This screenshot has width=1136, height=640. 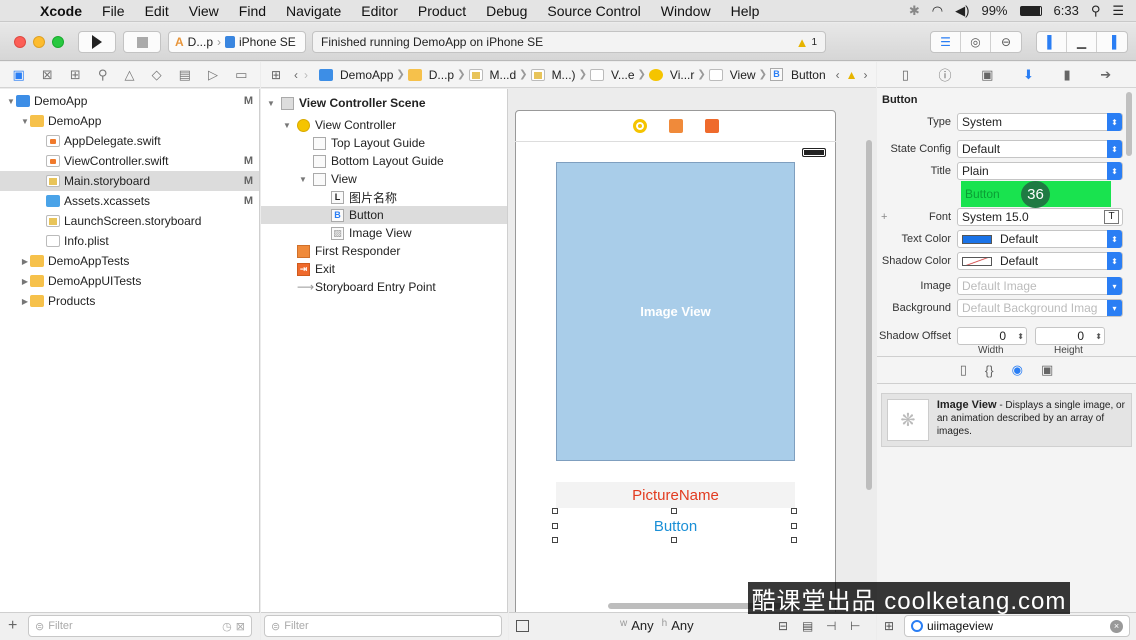 I want to click on warning-icon: ▲, so click(x=802, y=42).